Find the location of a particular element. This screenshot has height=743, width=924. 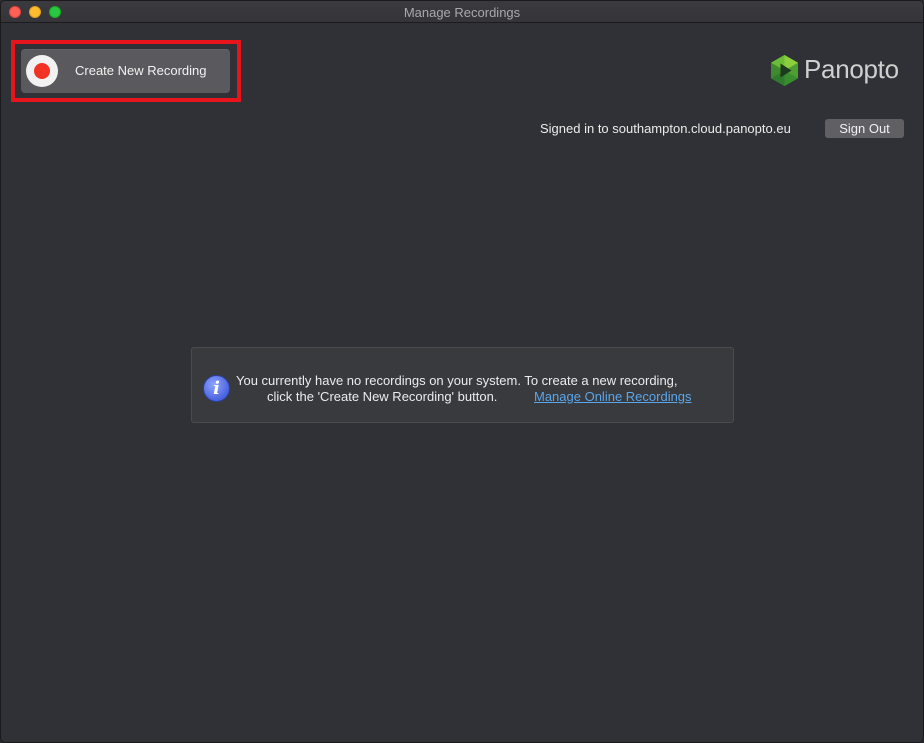

sign-out-button: Sign Out is located at coordinates (864, 128).